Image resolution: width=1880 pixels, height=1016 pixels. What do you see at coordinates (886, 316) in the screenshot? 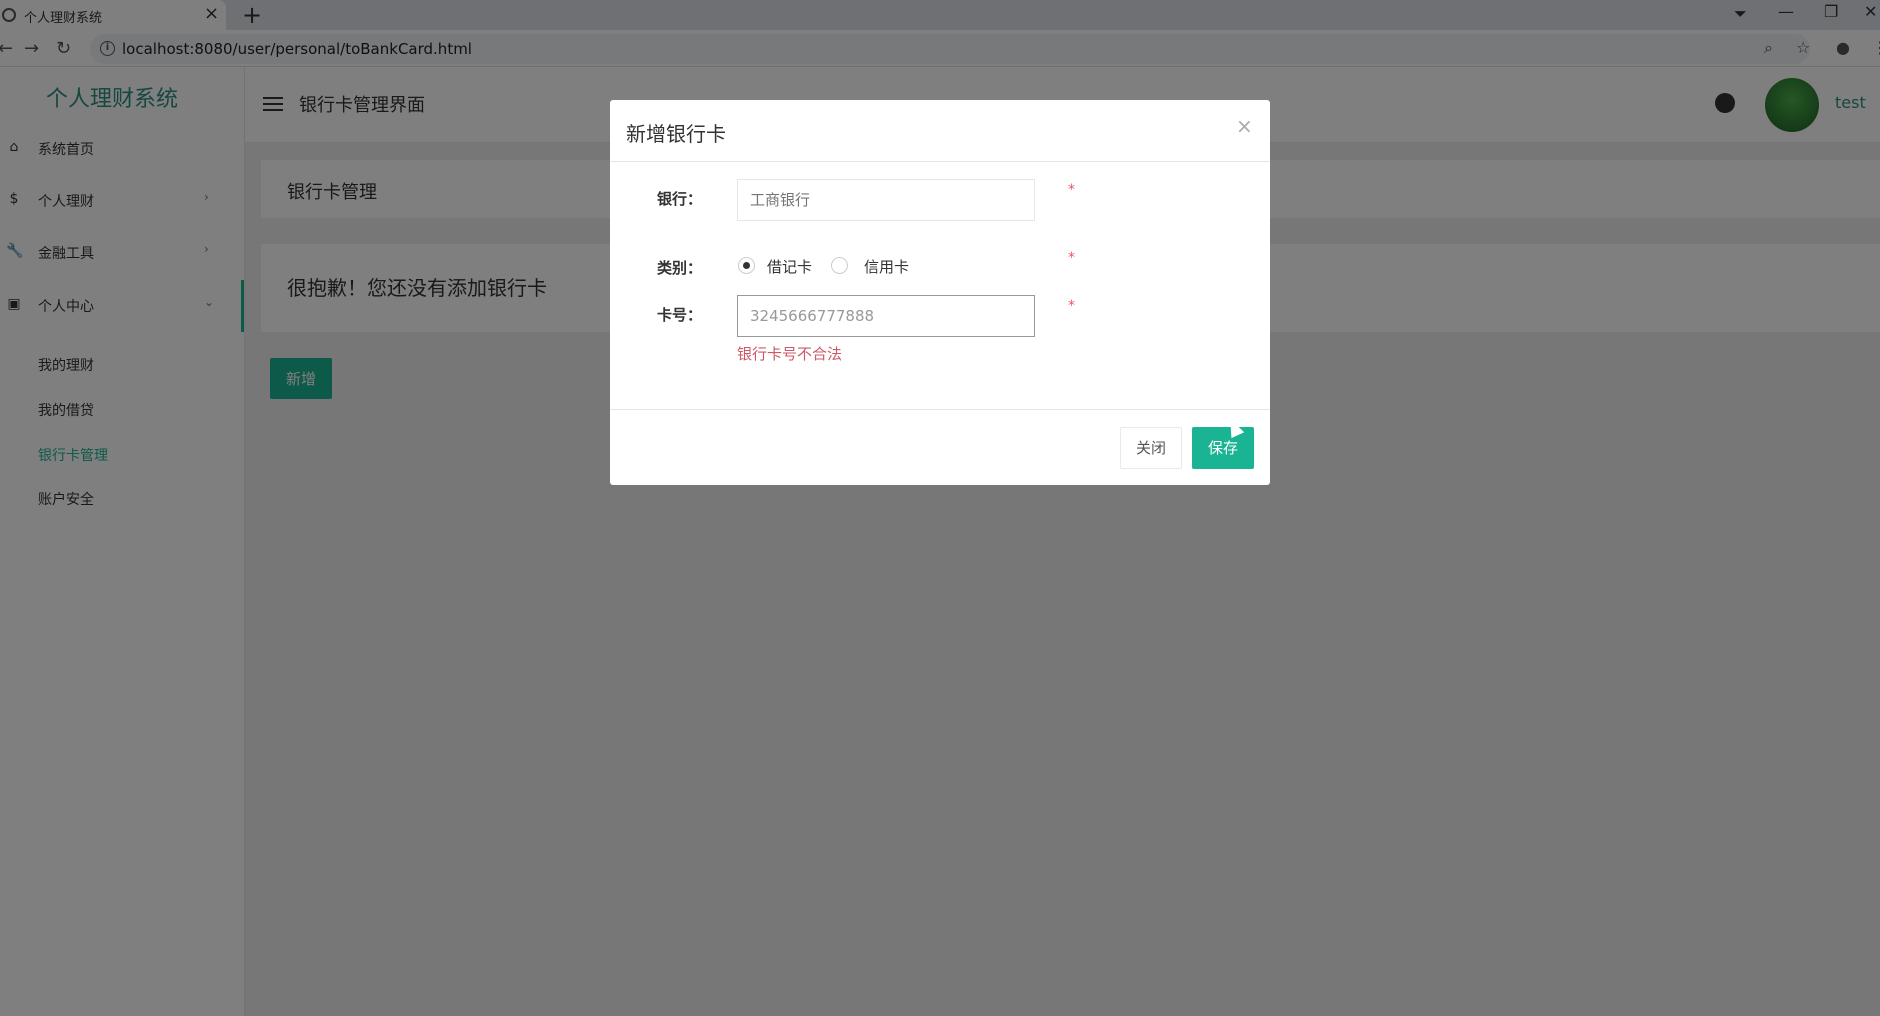
I see `card-number-input` at bounding box center [886, 316].